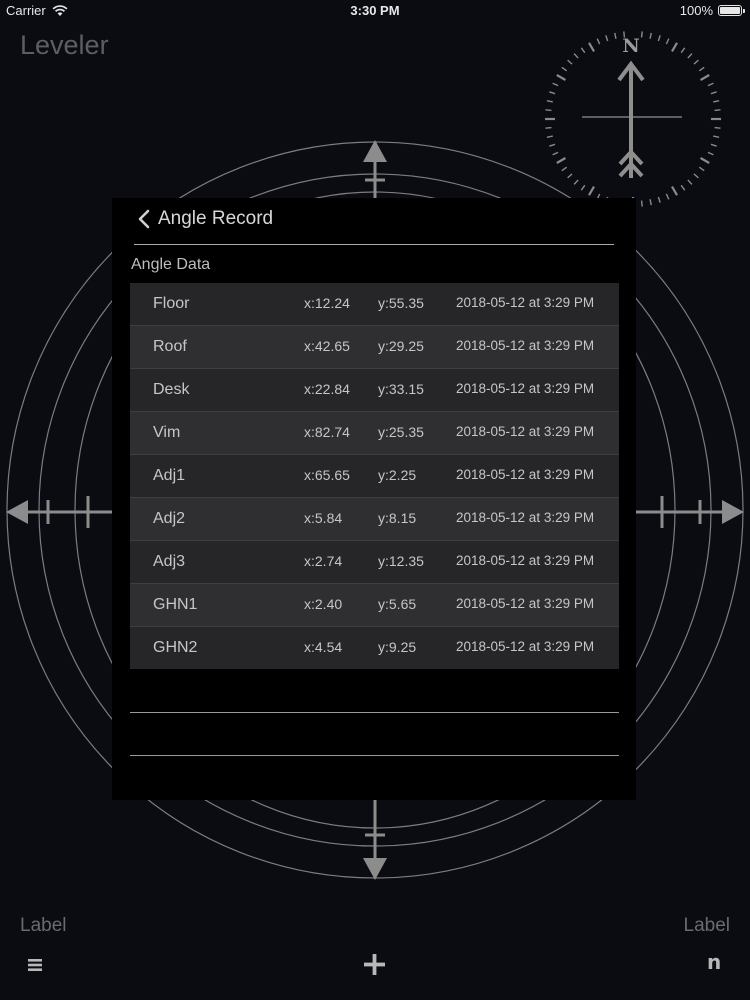 The image size is (750, 1000). Describe the element at coordinates (397, 647) in the screenshot. I see `row-y-value: y:9.25` at that location.